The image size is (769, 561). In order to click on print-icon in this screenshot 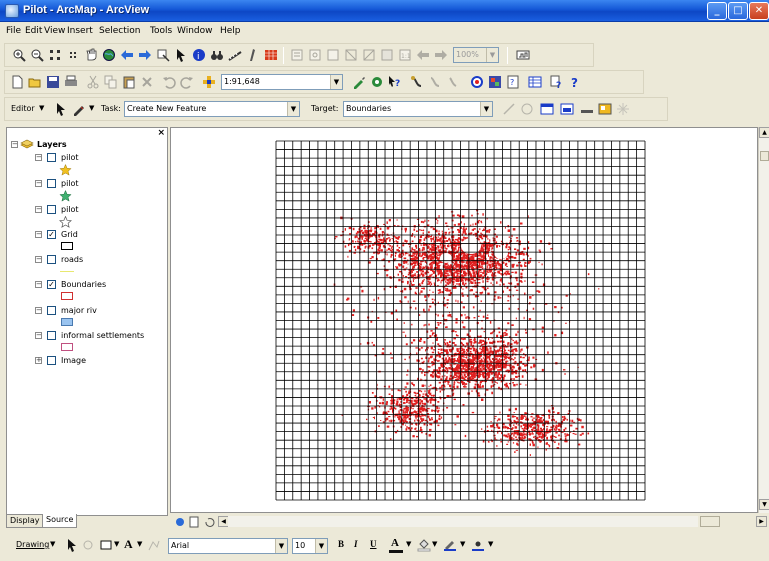, I will do `click(71, 82)`.